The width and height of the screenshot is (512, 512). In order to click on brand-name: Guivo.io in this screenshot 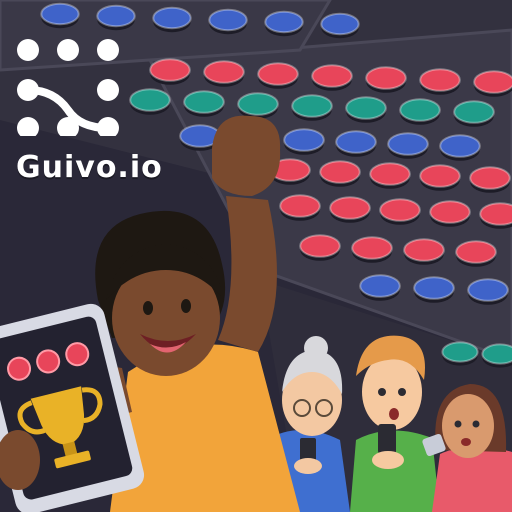, I will do `click(89, 167)`.